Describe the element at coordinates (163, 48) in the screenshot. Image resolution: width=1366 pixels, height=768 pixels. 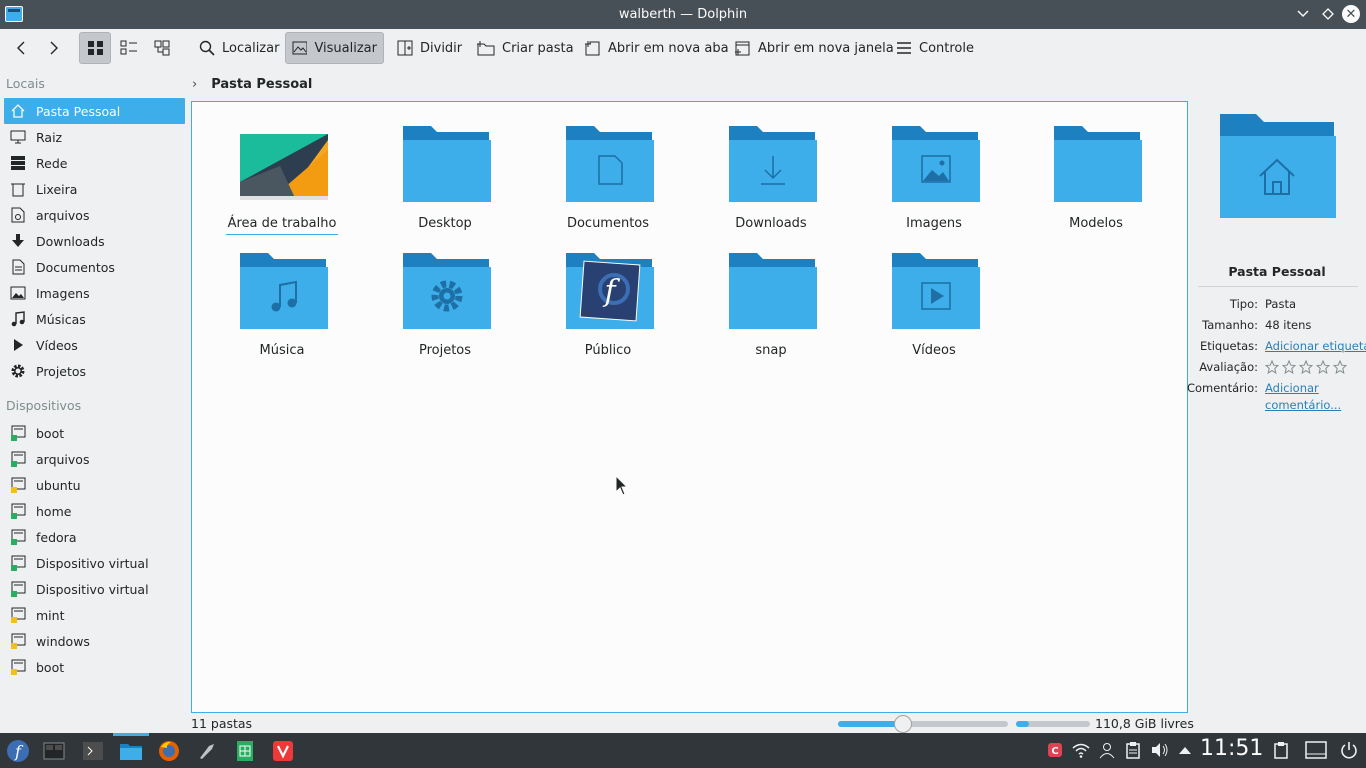
I see `details-view-button` at that location.